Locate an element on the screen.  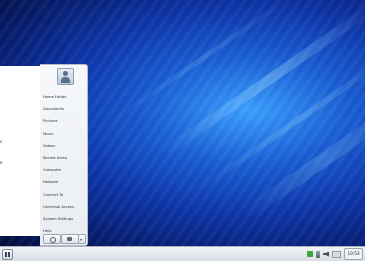
start-icon is located at coordinates (7, 254).